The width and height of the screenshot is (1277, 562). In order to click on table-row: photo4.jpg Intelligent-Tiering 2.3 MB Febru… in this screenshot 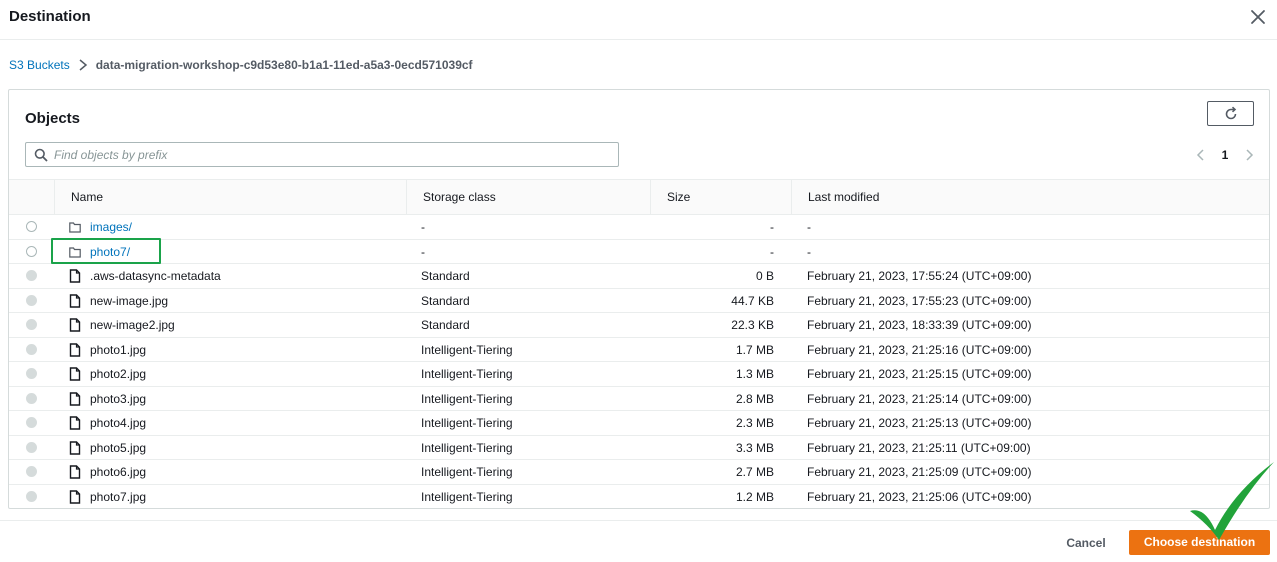, I will do `click(639, 423)`.